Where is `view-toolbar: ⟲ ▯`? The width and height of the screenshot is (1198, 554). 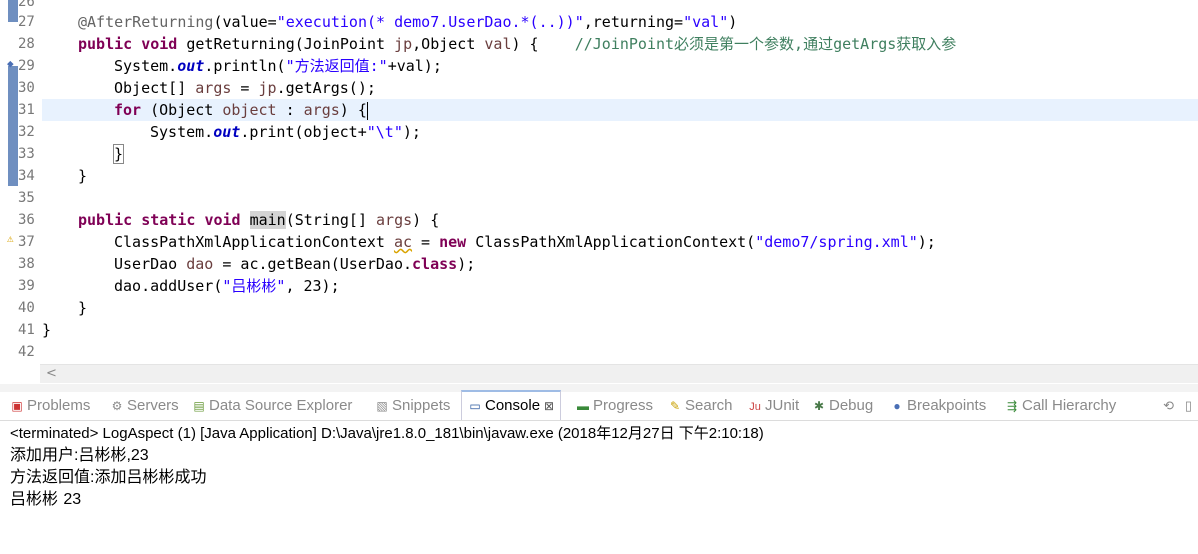 view-toolbar: ⟲ ▯ is located at coordinates (1177, 406).